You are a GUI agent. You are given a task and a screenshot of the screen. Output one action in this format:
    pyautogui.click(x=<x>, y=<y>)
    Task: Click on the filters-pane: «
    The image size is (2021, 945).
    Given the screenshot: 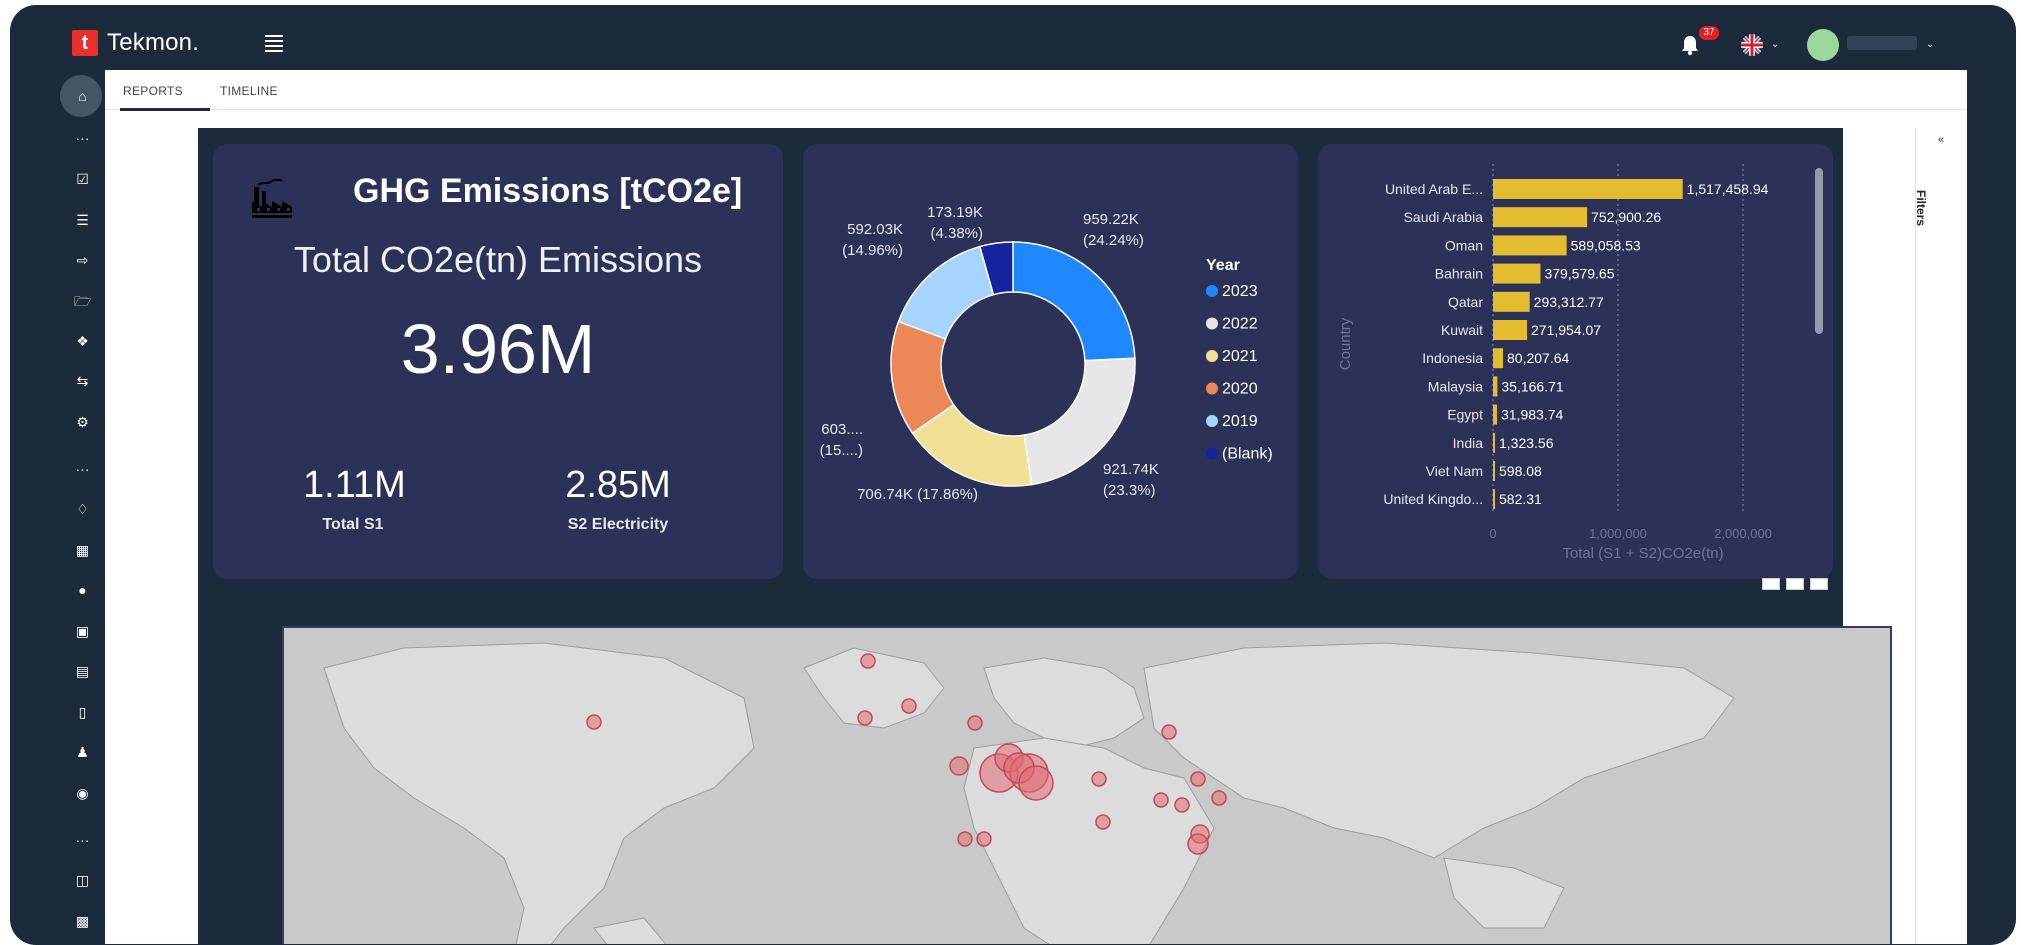 What is the action you would take?
    pyautogui.click(x=1941, y=536)
    